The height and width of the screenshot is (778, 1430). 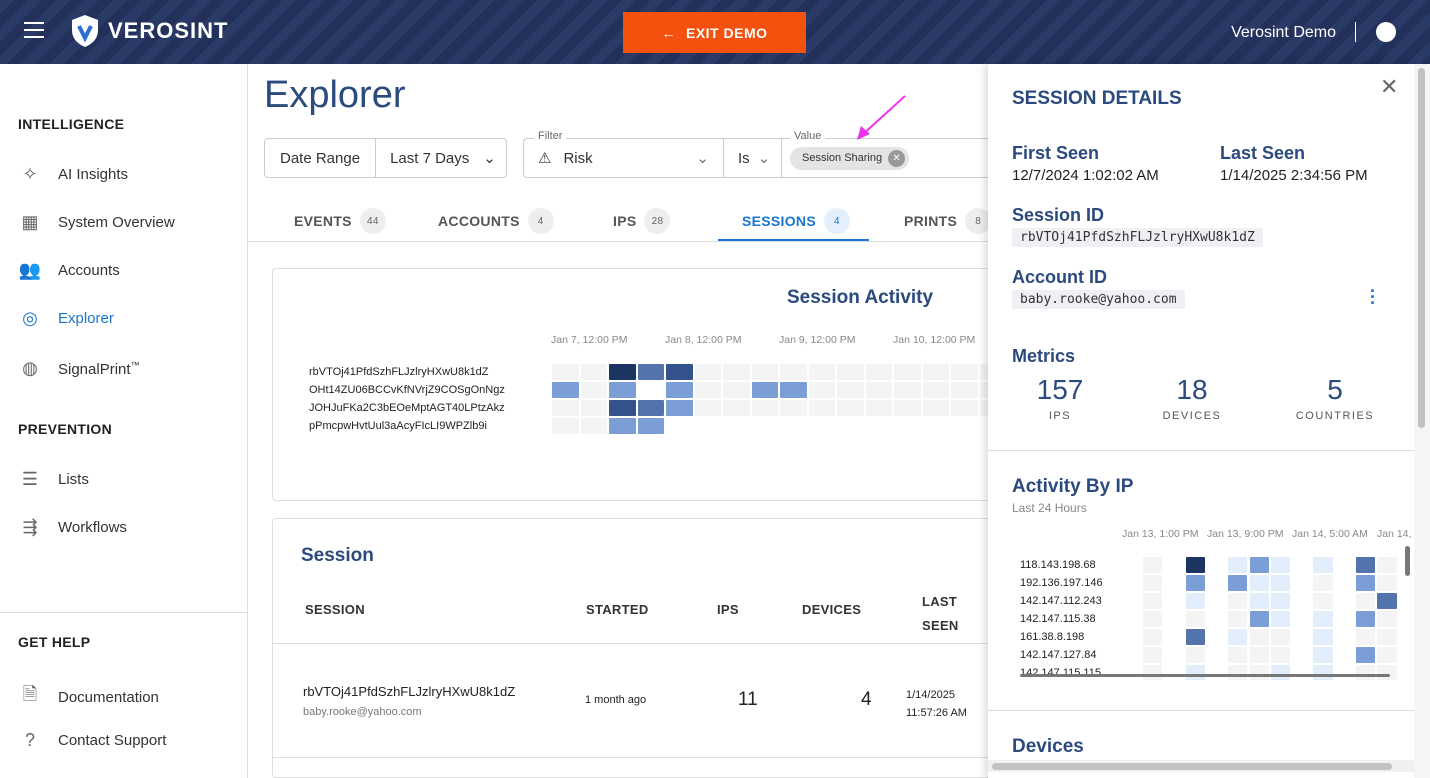 I want to click on tab-sessions: SESSIONS 4, so click(x=796, y=221).